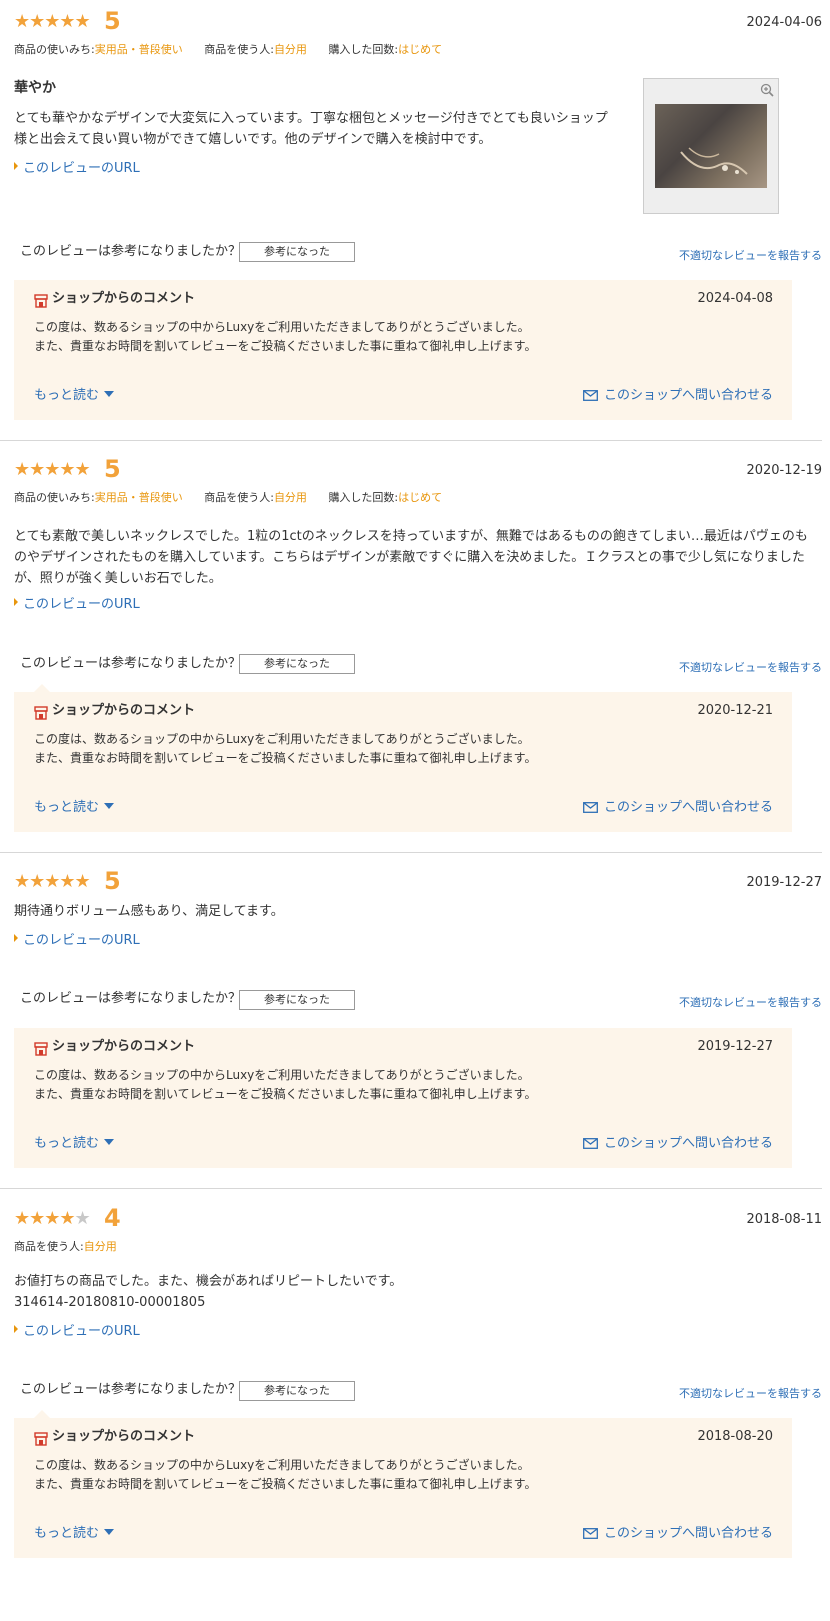 This screenshot has height=1621, width=830. I want to click on review-image-thumbnail, so click(711, 146).